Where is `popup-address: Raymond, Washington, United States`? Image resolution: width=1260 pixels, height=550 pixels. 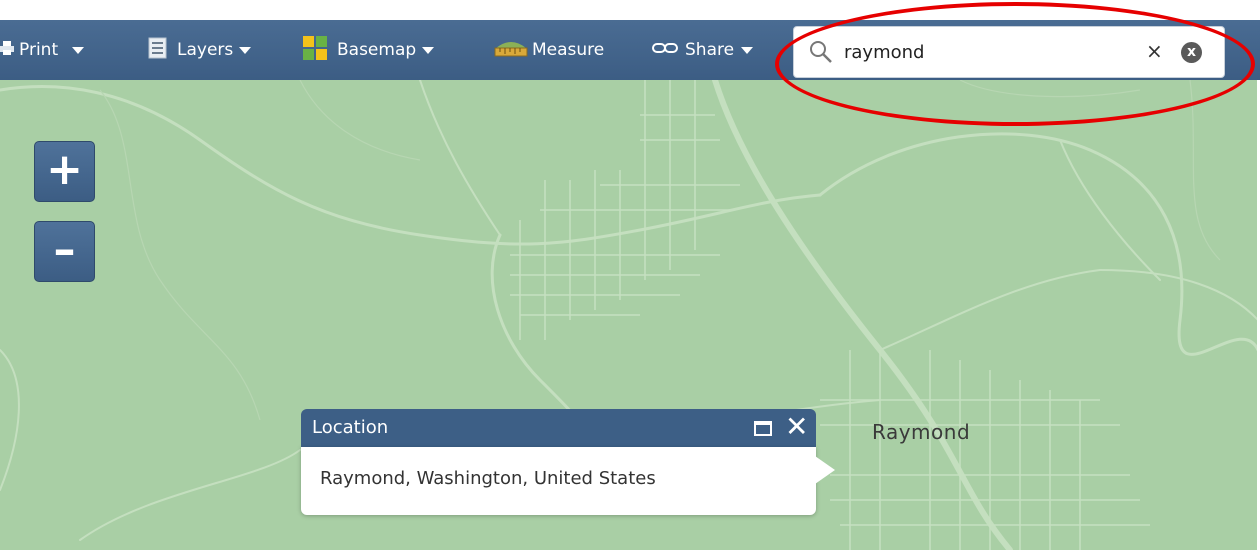 popup-address: Raymond, Washington, United States is located at coordinates (488, 478).